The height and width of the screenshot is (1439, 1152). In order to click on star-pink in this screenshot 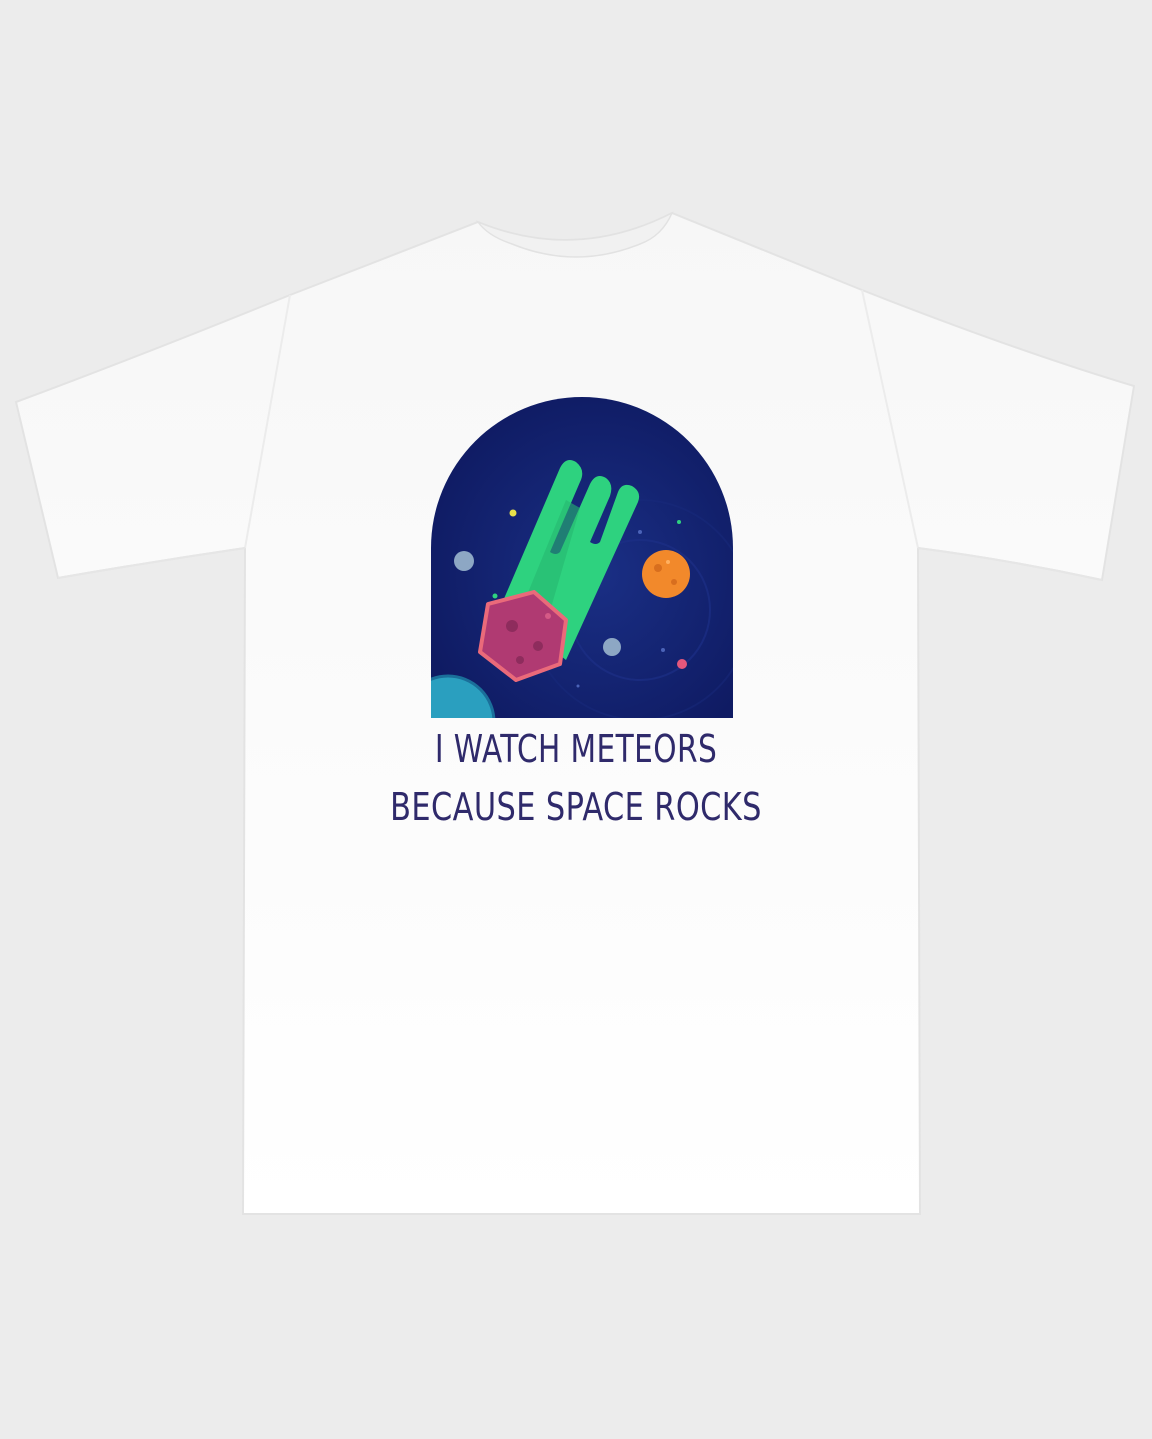, I will do `click(682, 664)`.